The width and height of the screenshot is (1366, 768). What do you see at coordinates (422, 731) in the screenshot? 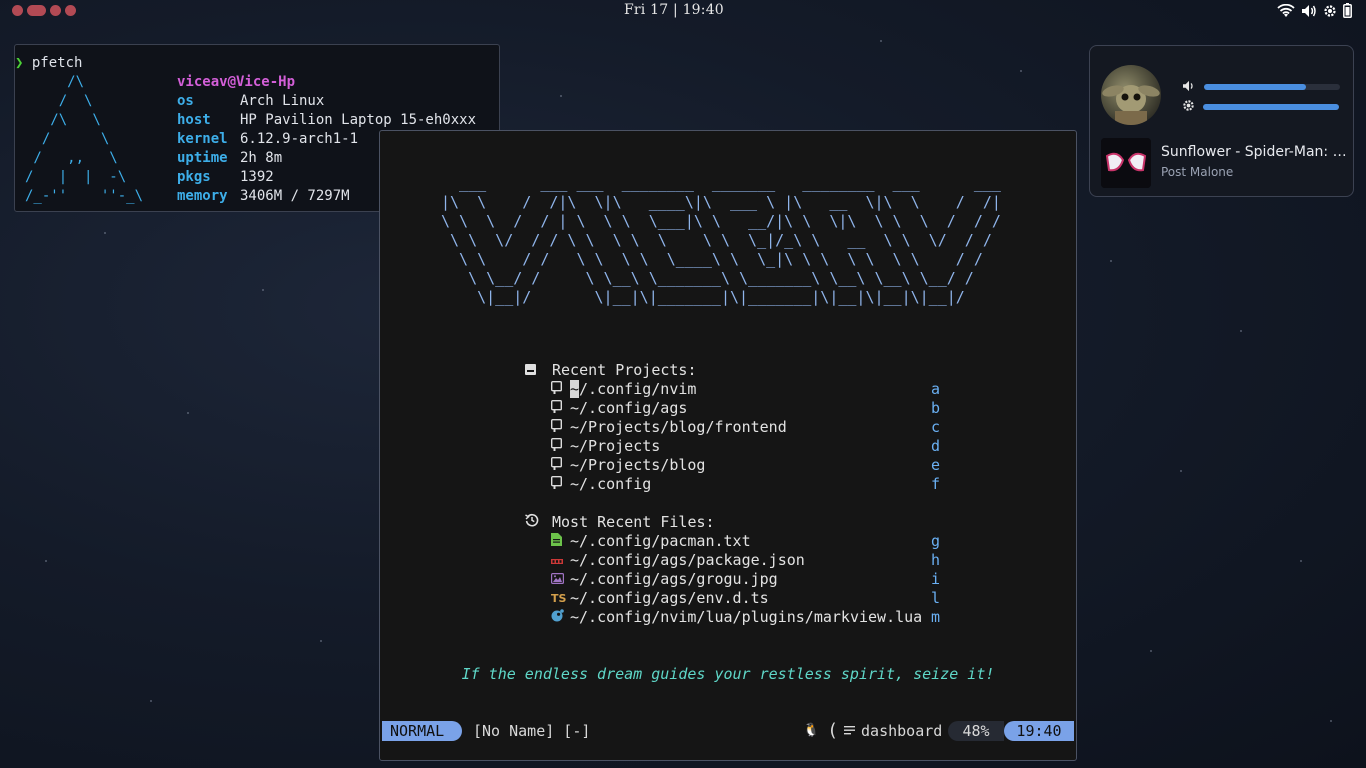
I see `mode-indicator: NORMAL` at bounding box center [422, 731].